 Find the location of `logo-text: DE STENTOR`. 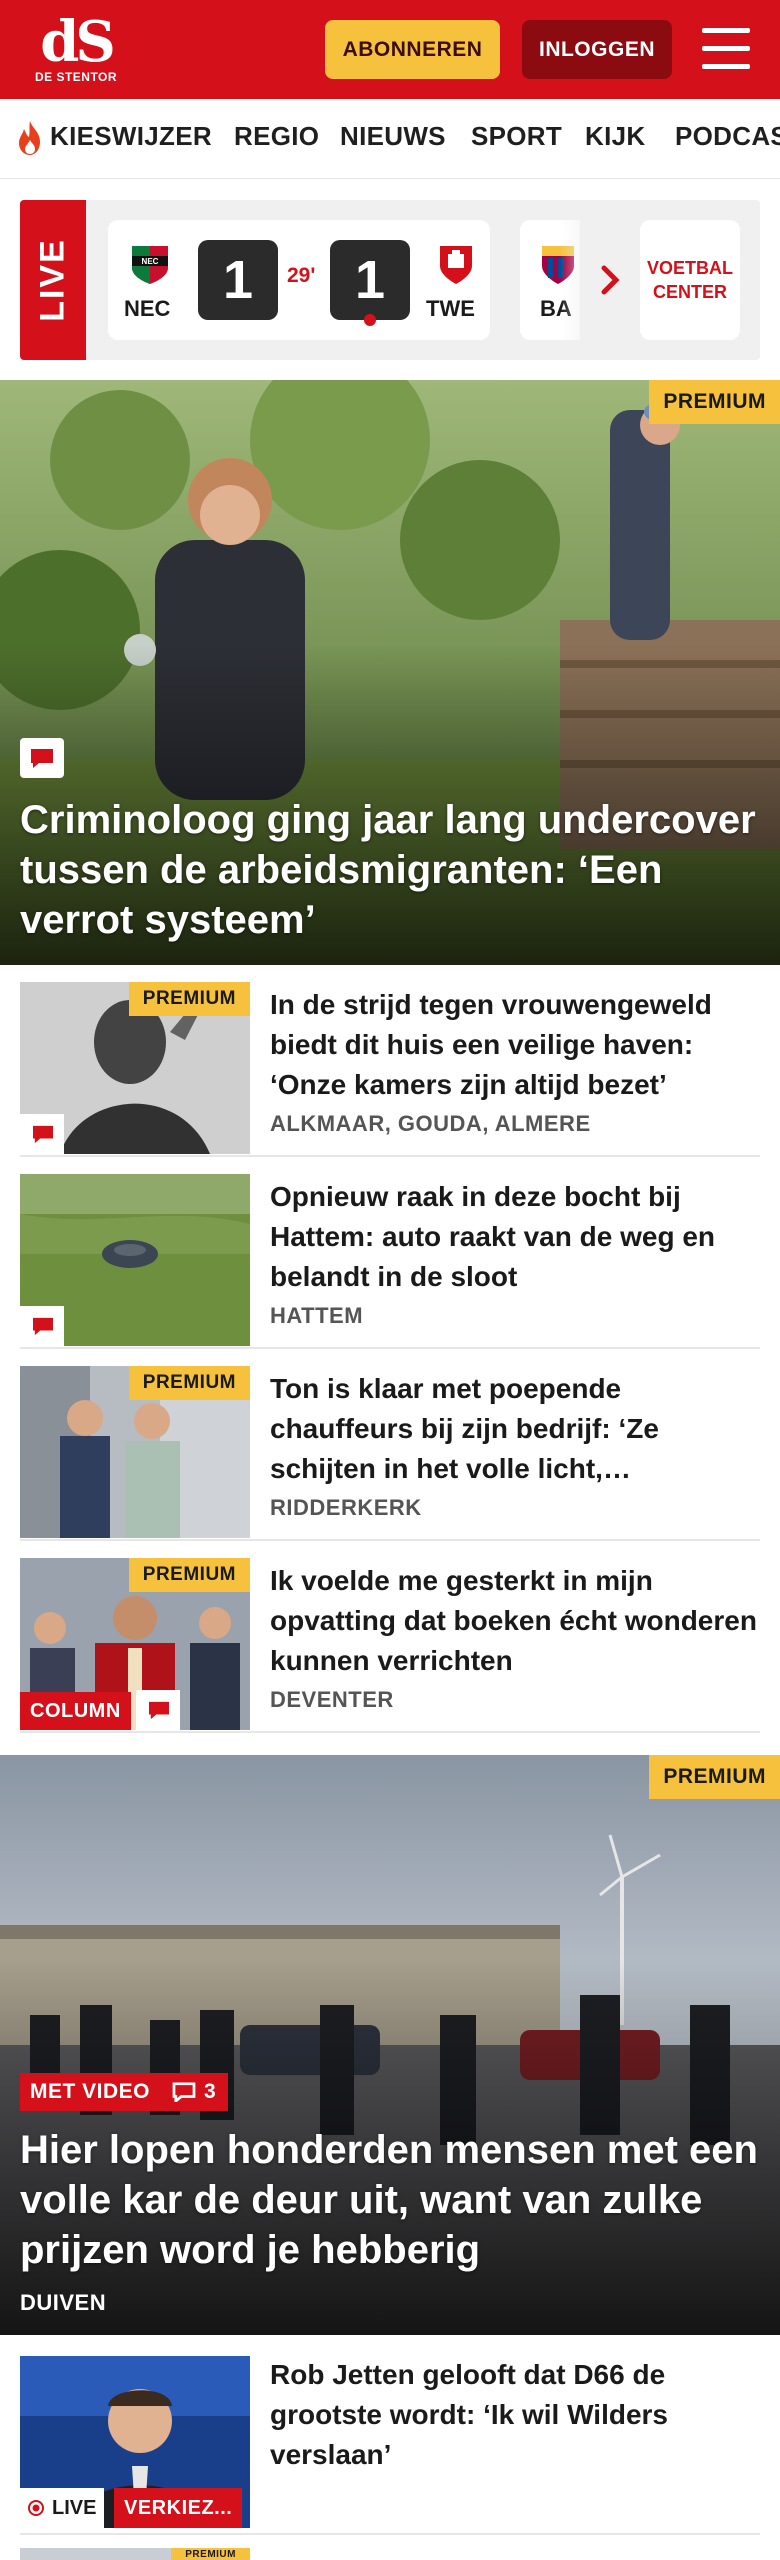

logo-text: DE STENTOR is located at coordinates (76, 77).